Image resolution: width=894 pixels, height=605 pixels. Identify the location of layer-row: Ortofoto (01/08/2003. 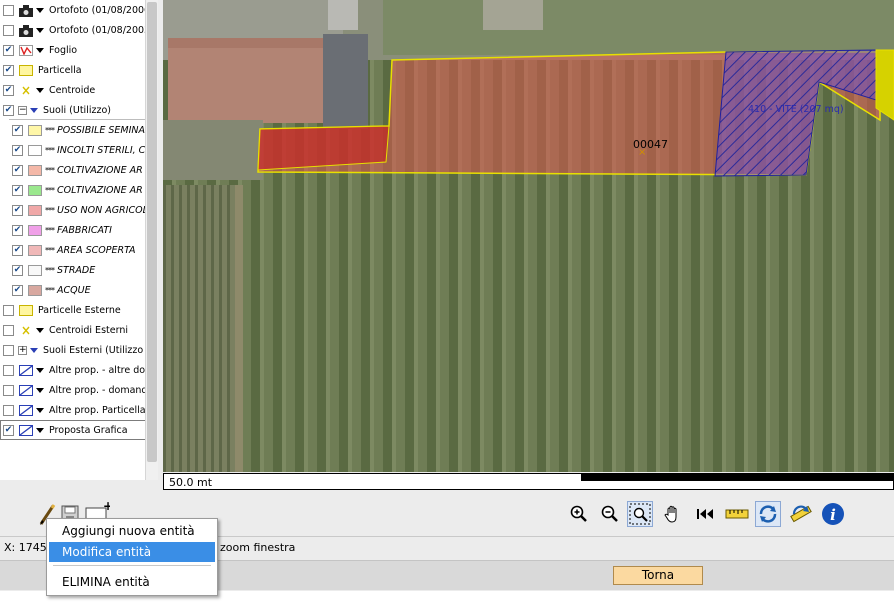
(74, 30).